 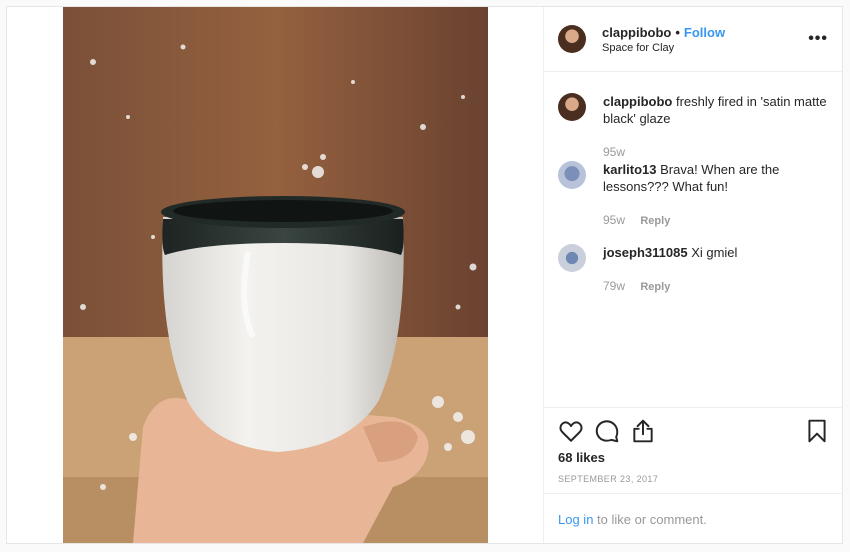 I want to click on more-options-icon: •••, so click(x=818, y=39).